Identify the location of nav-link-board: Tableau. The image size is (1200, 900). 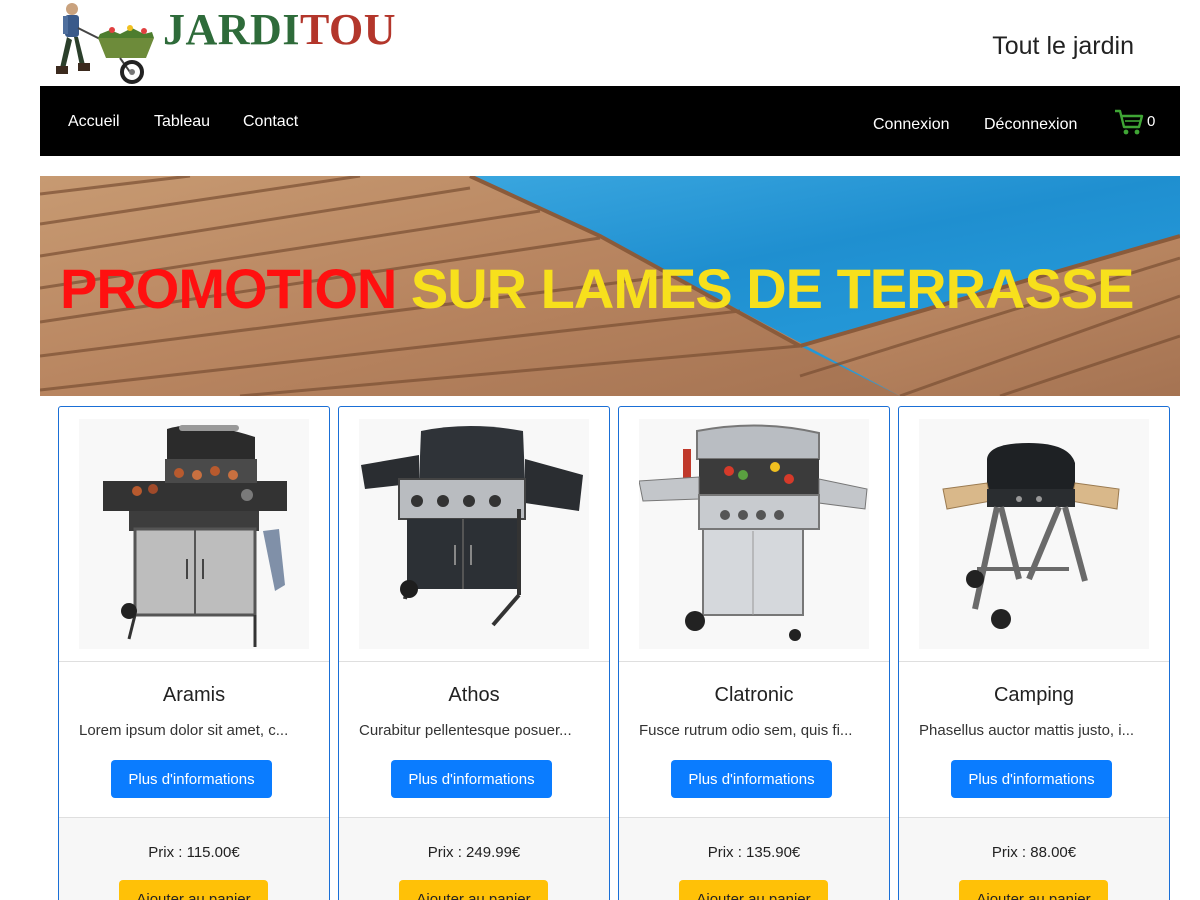
(182, 122).